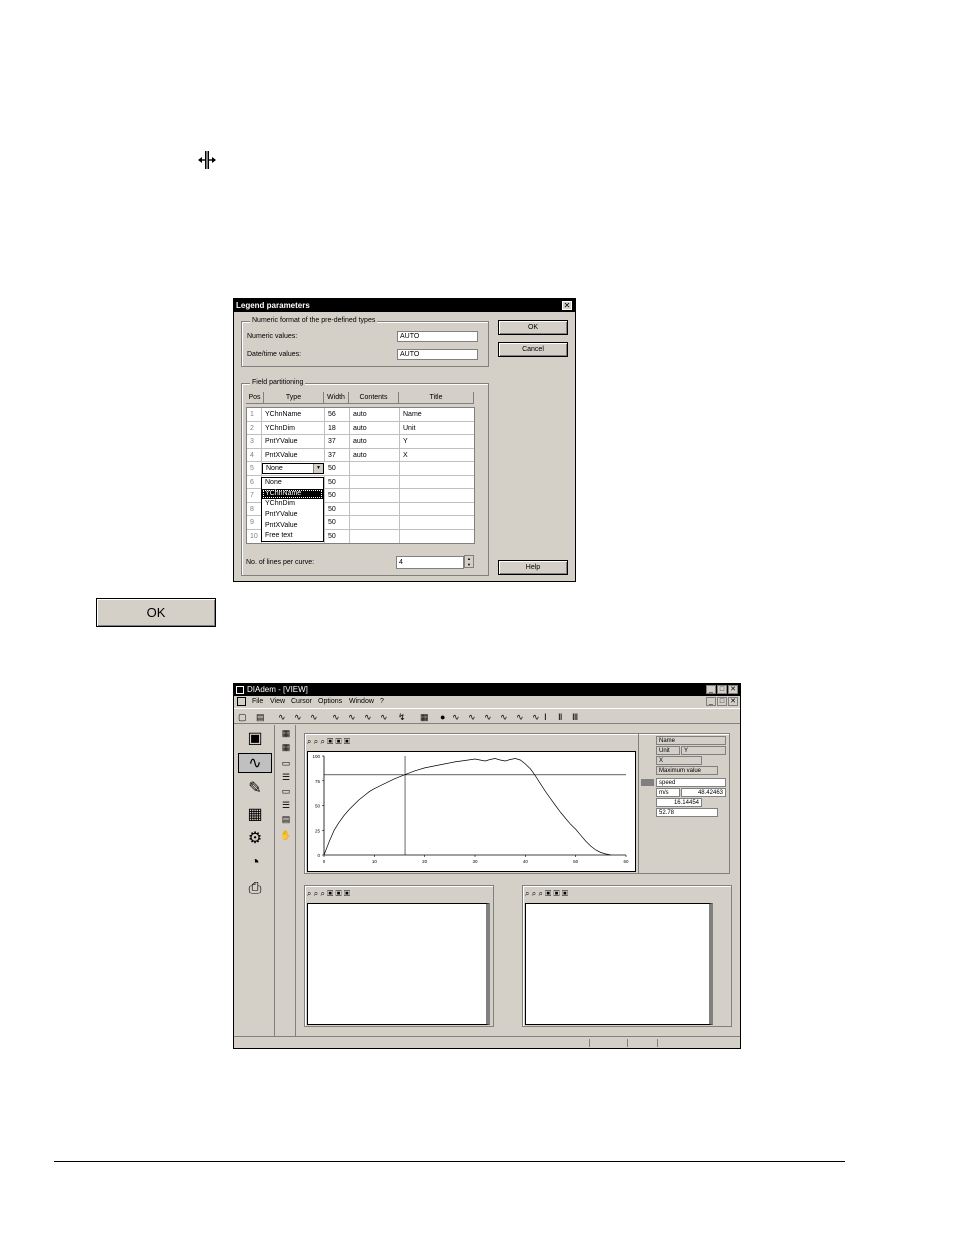 This screenshot has height=1235, width=954. I want to click on cell-title: Unit, so click(437, 428).